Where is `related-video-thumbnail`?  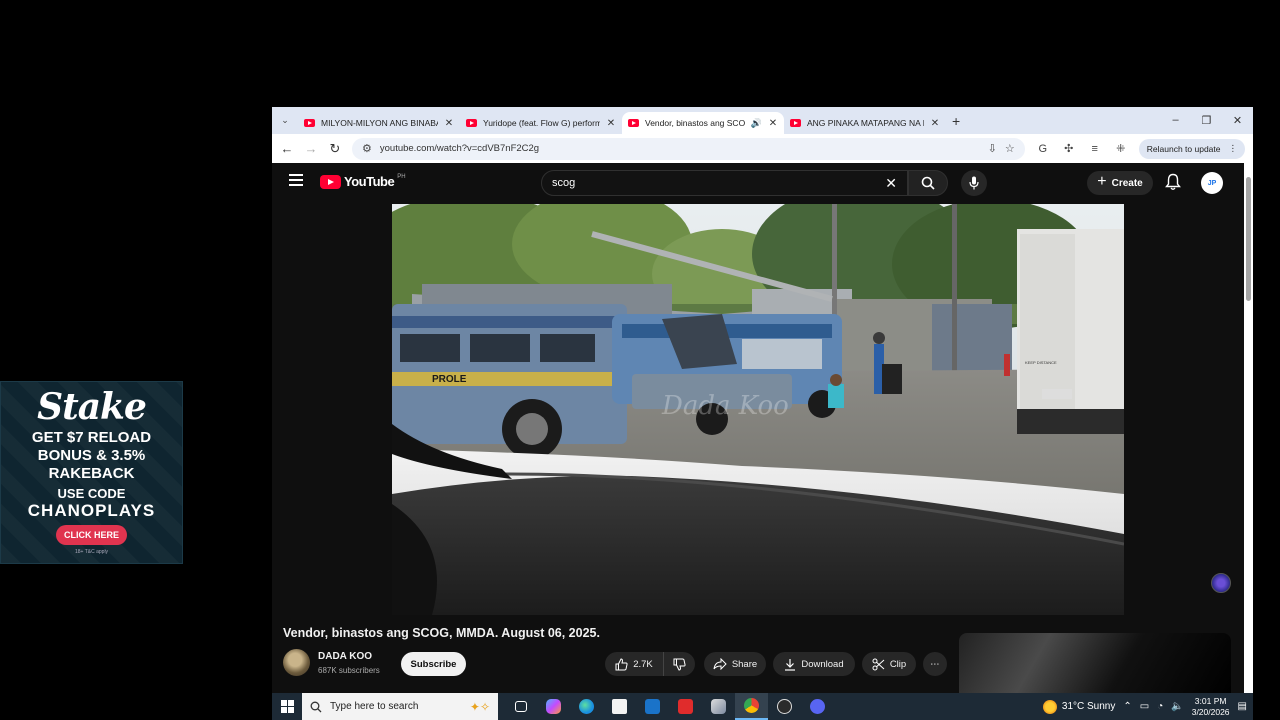
related-video-thumbnail is located at coordinates (1095, 663).